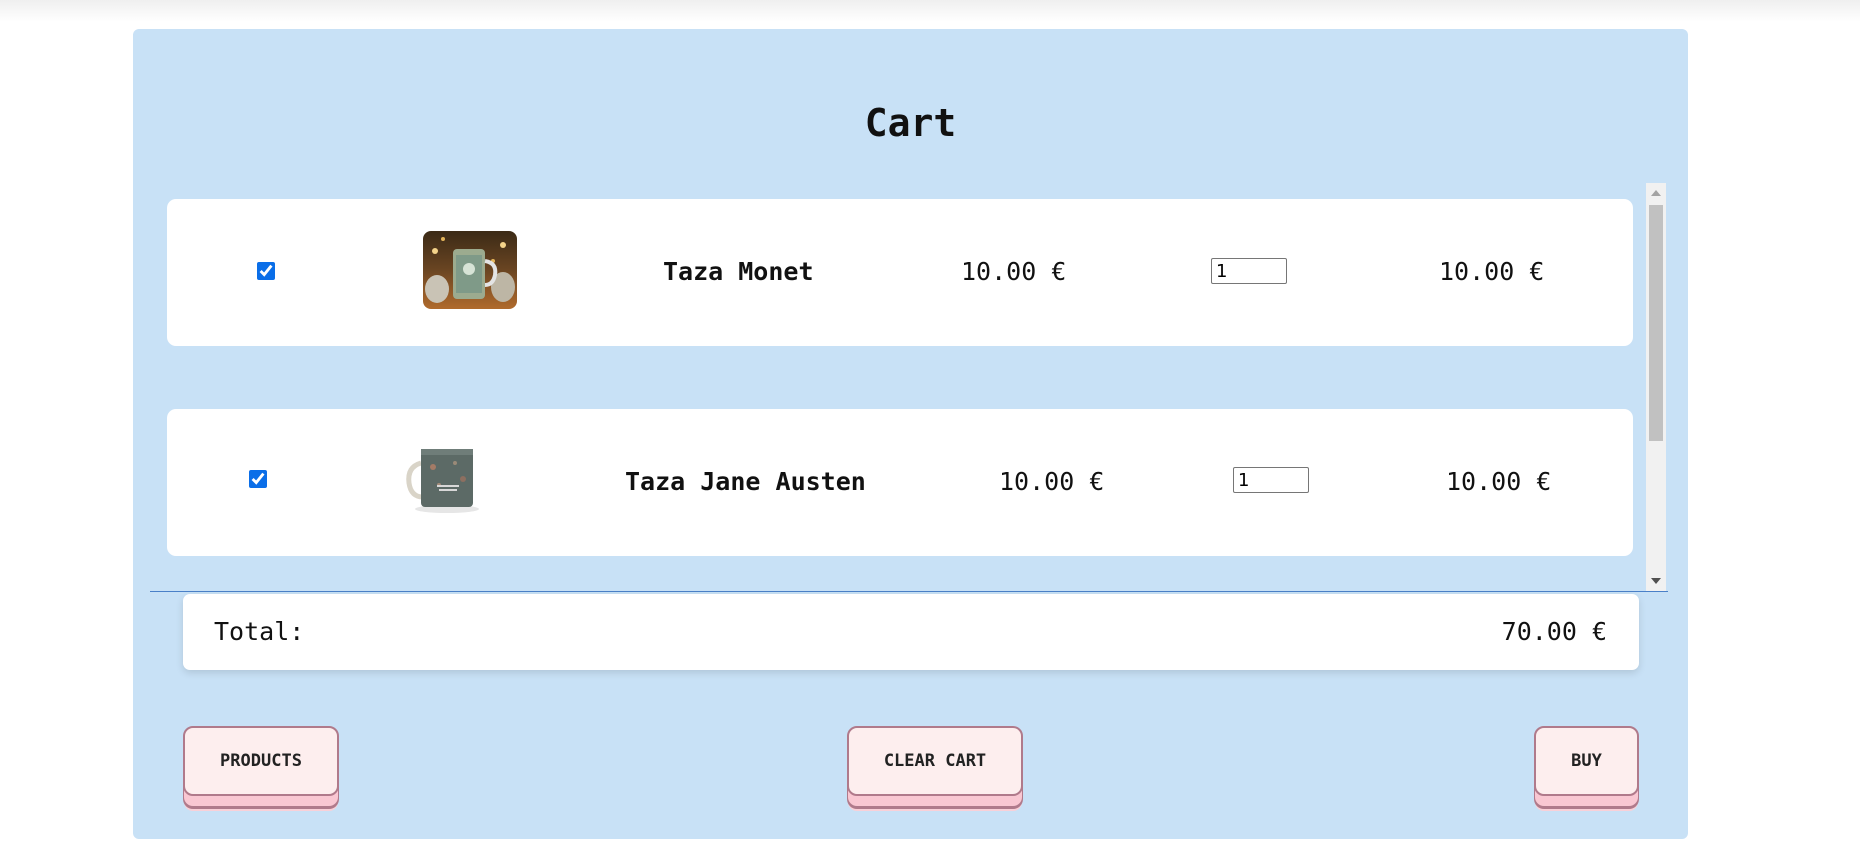 This screenshot has height=847, width=1860. What do you see at coordinates (745, 481) in the screenshot?
I see `product-name: Taza Jane Austen` at bounding box center [745, 481].